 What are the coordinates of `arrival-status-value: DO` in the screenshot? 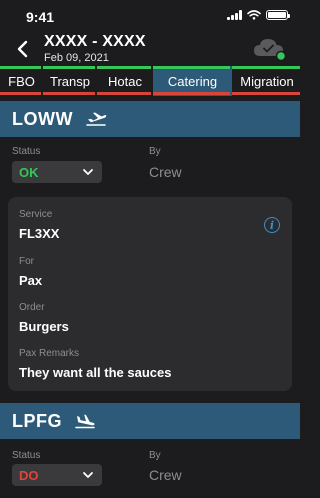 It's located at (29, 475).